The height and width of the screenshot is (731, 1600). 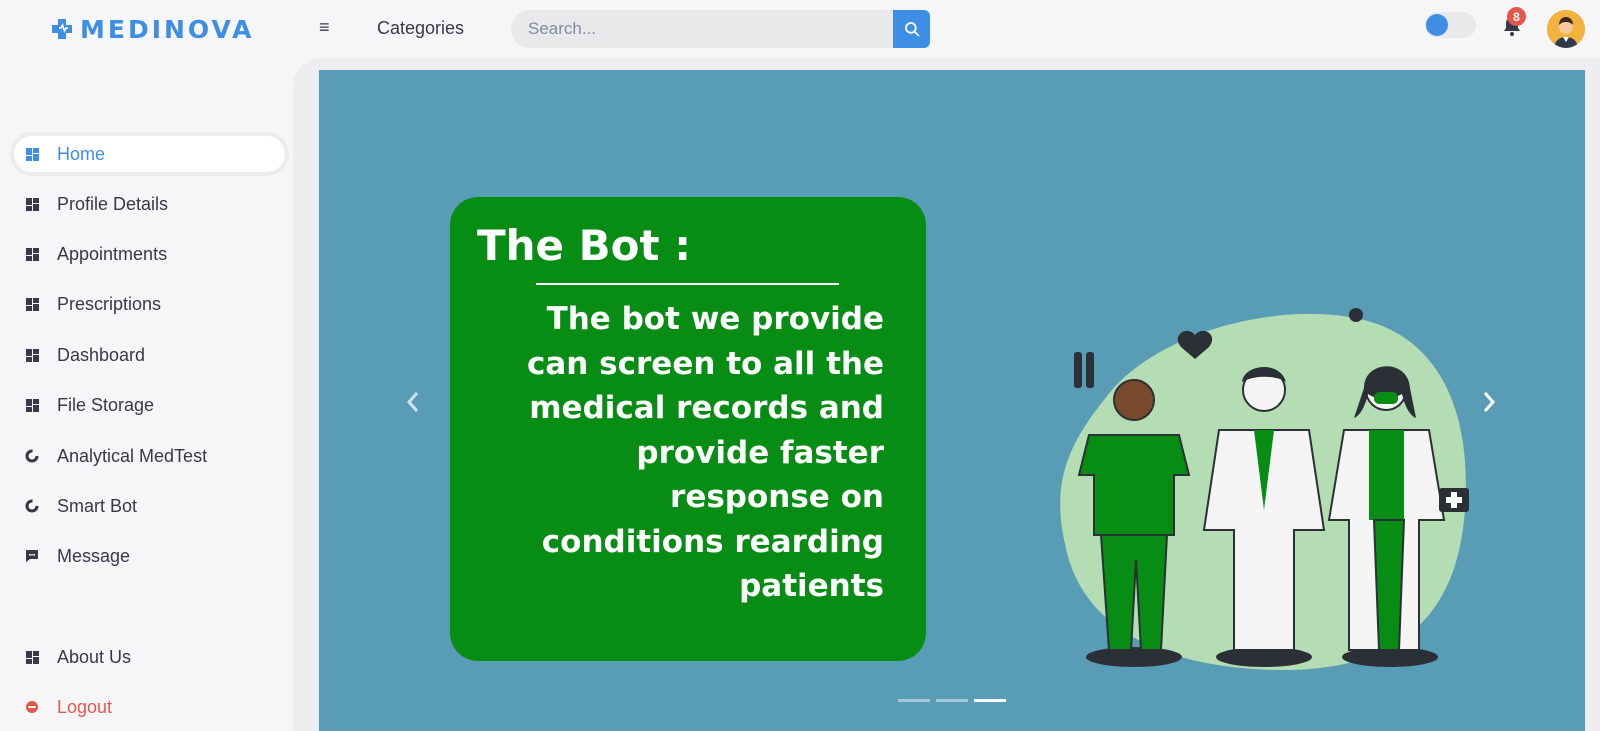 I want to click on sidebar-item-prescriptions: Prescriptions, so click(x=149, y=304).